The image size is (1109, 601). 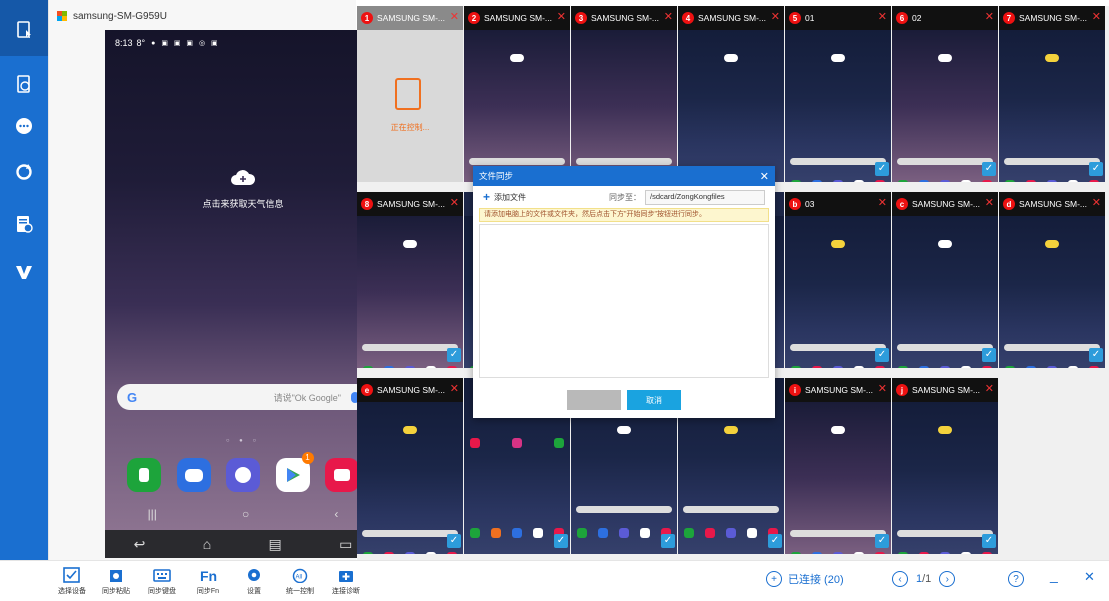 I want to click on messages-app-icon, so click(x=193, y=475).